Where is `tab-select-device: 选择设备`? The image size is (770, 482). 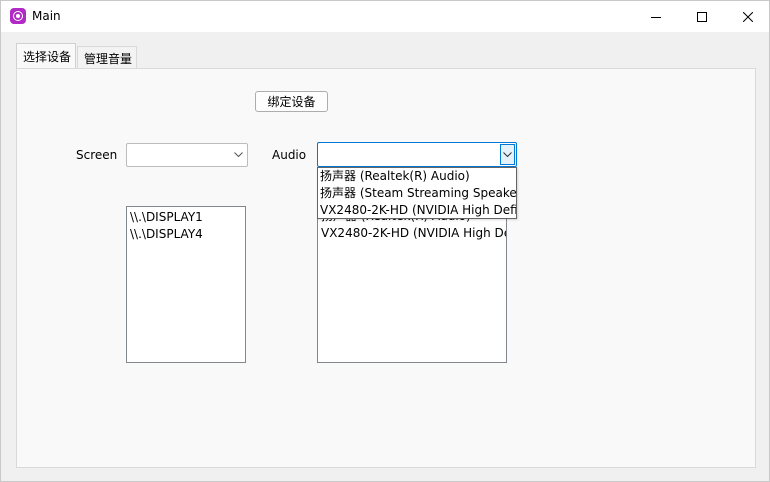 tab-select-device: 选择设备 is located at coordinates (46, 55).